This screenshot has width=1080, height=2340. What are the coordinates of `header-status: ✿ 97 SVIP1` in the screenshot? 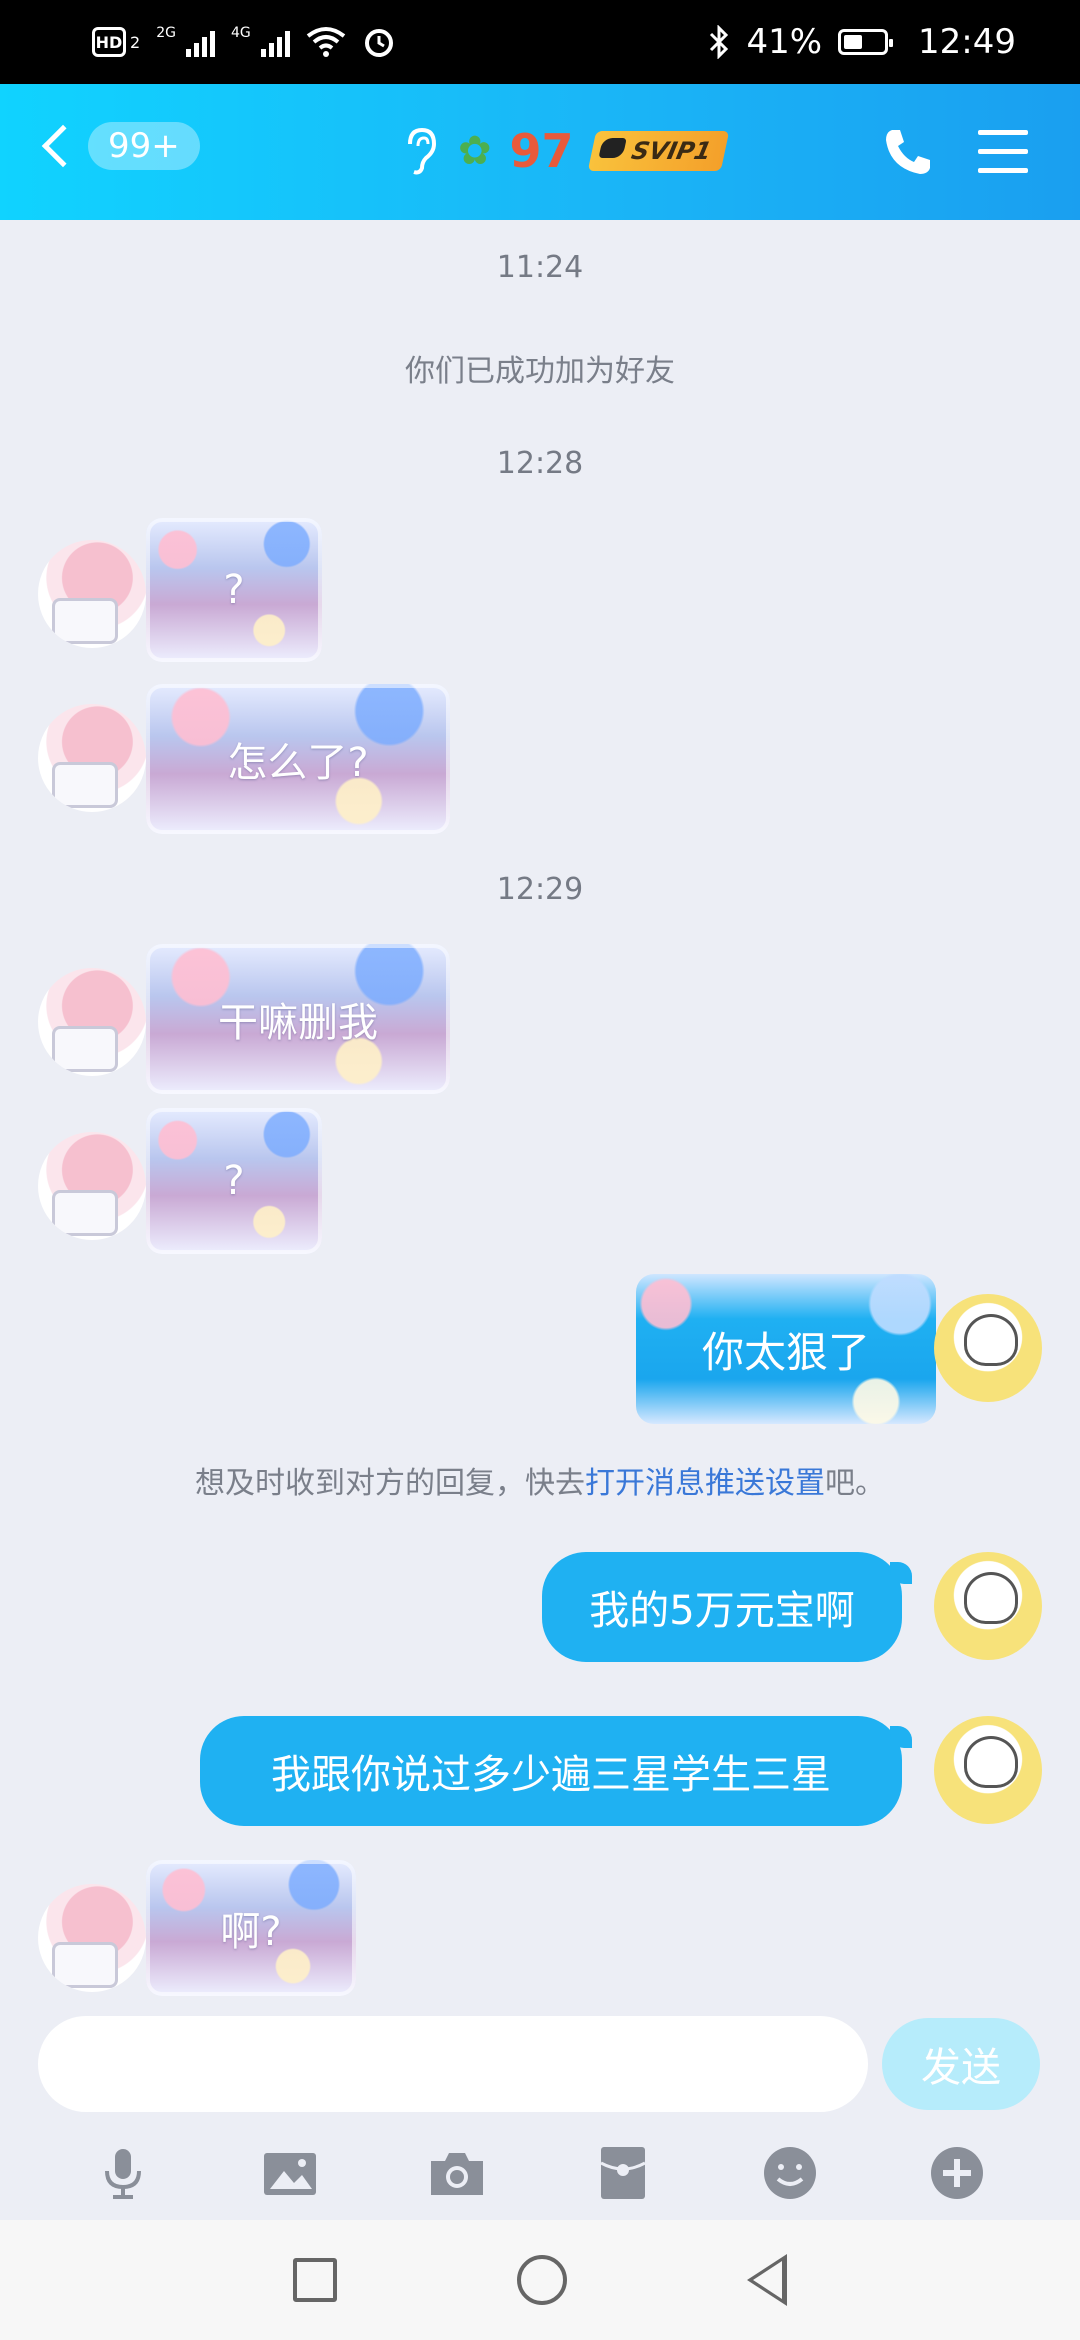 It's located at (564, 151).